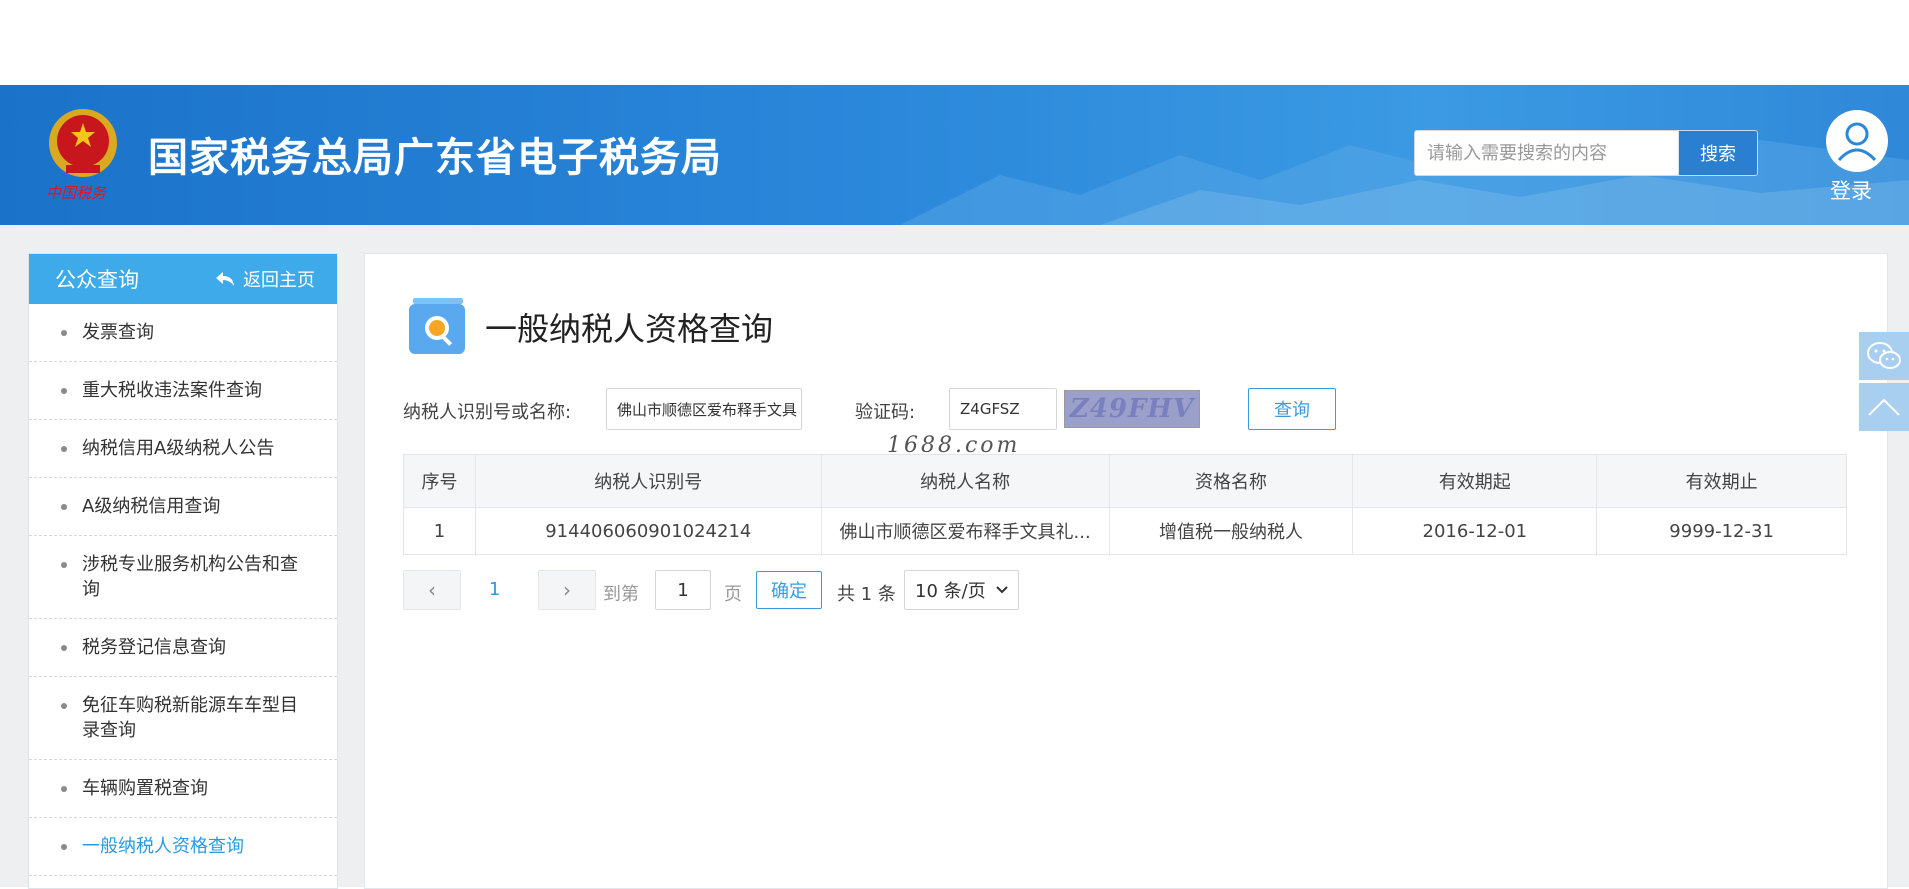 The height and width of the screenshot is (889, 1909). What do you see at coordinates (183, 718) in the screenshot?
I see `sidebar-item-new-energy-vehicle: 免征车购税新能源车车型目录查询` at bounding box center [183, 718].